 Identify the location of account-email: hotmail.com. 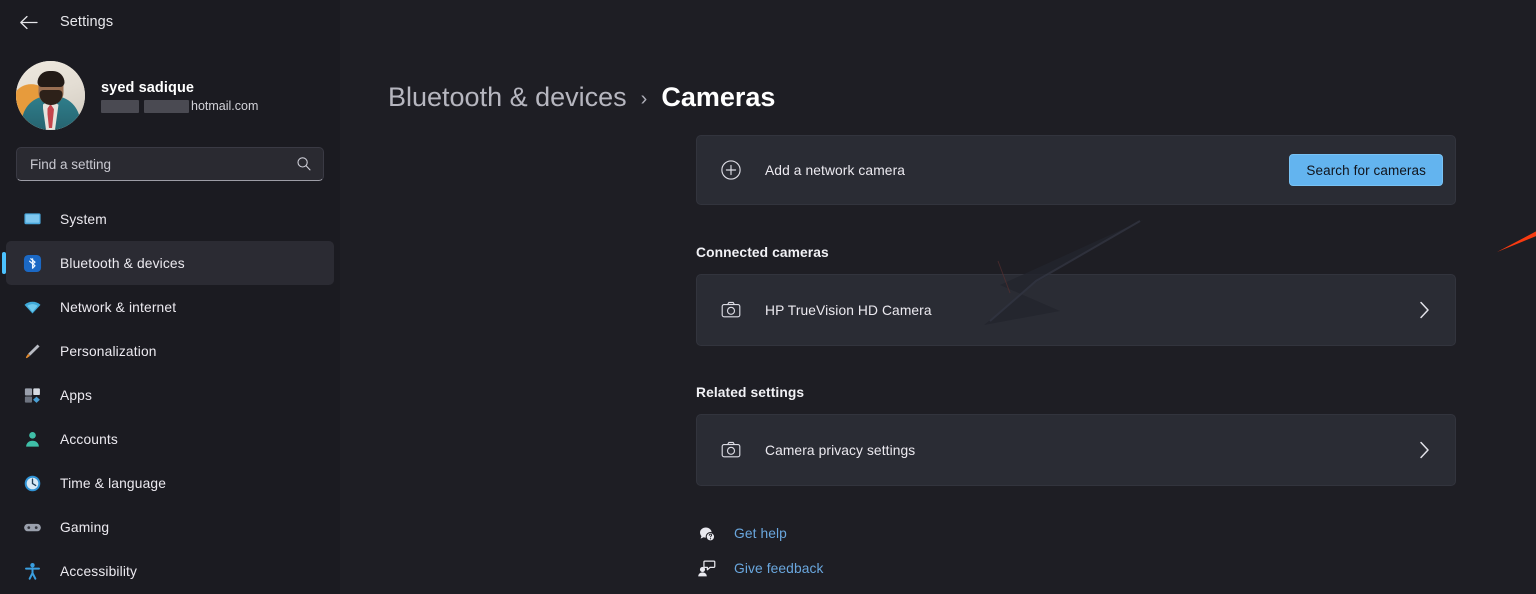
(179, 106).